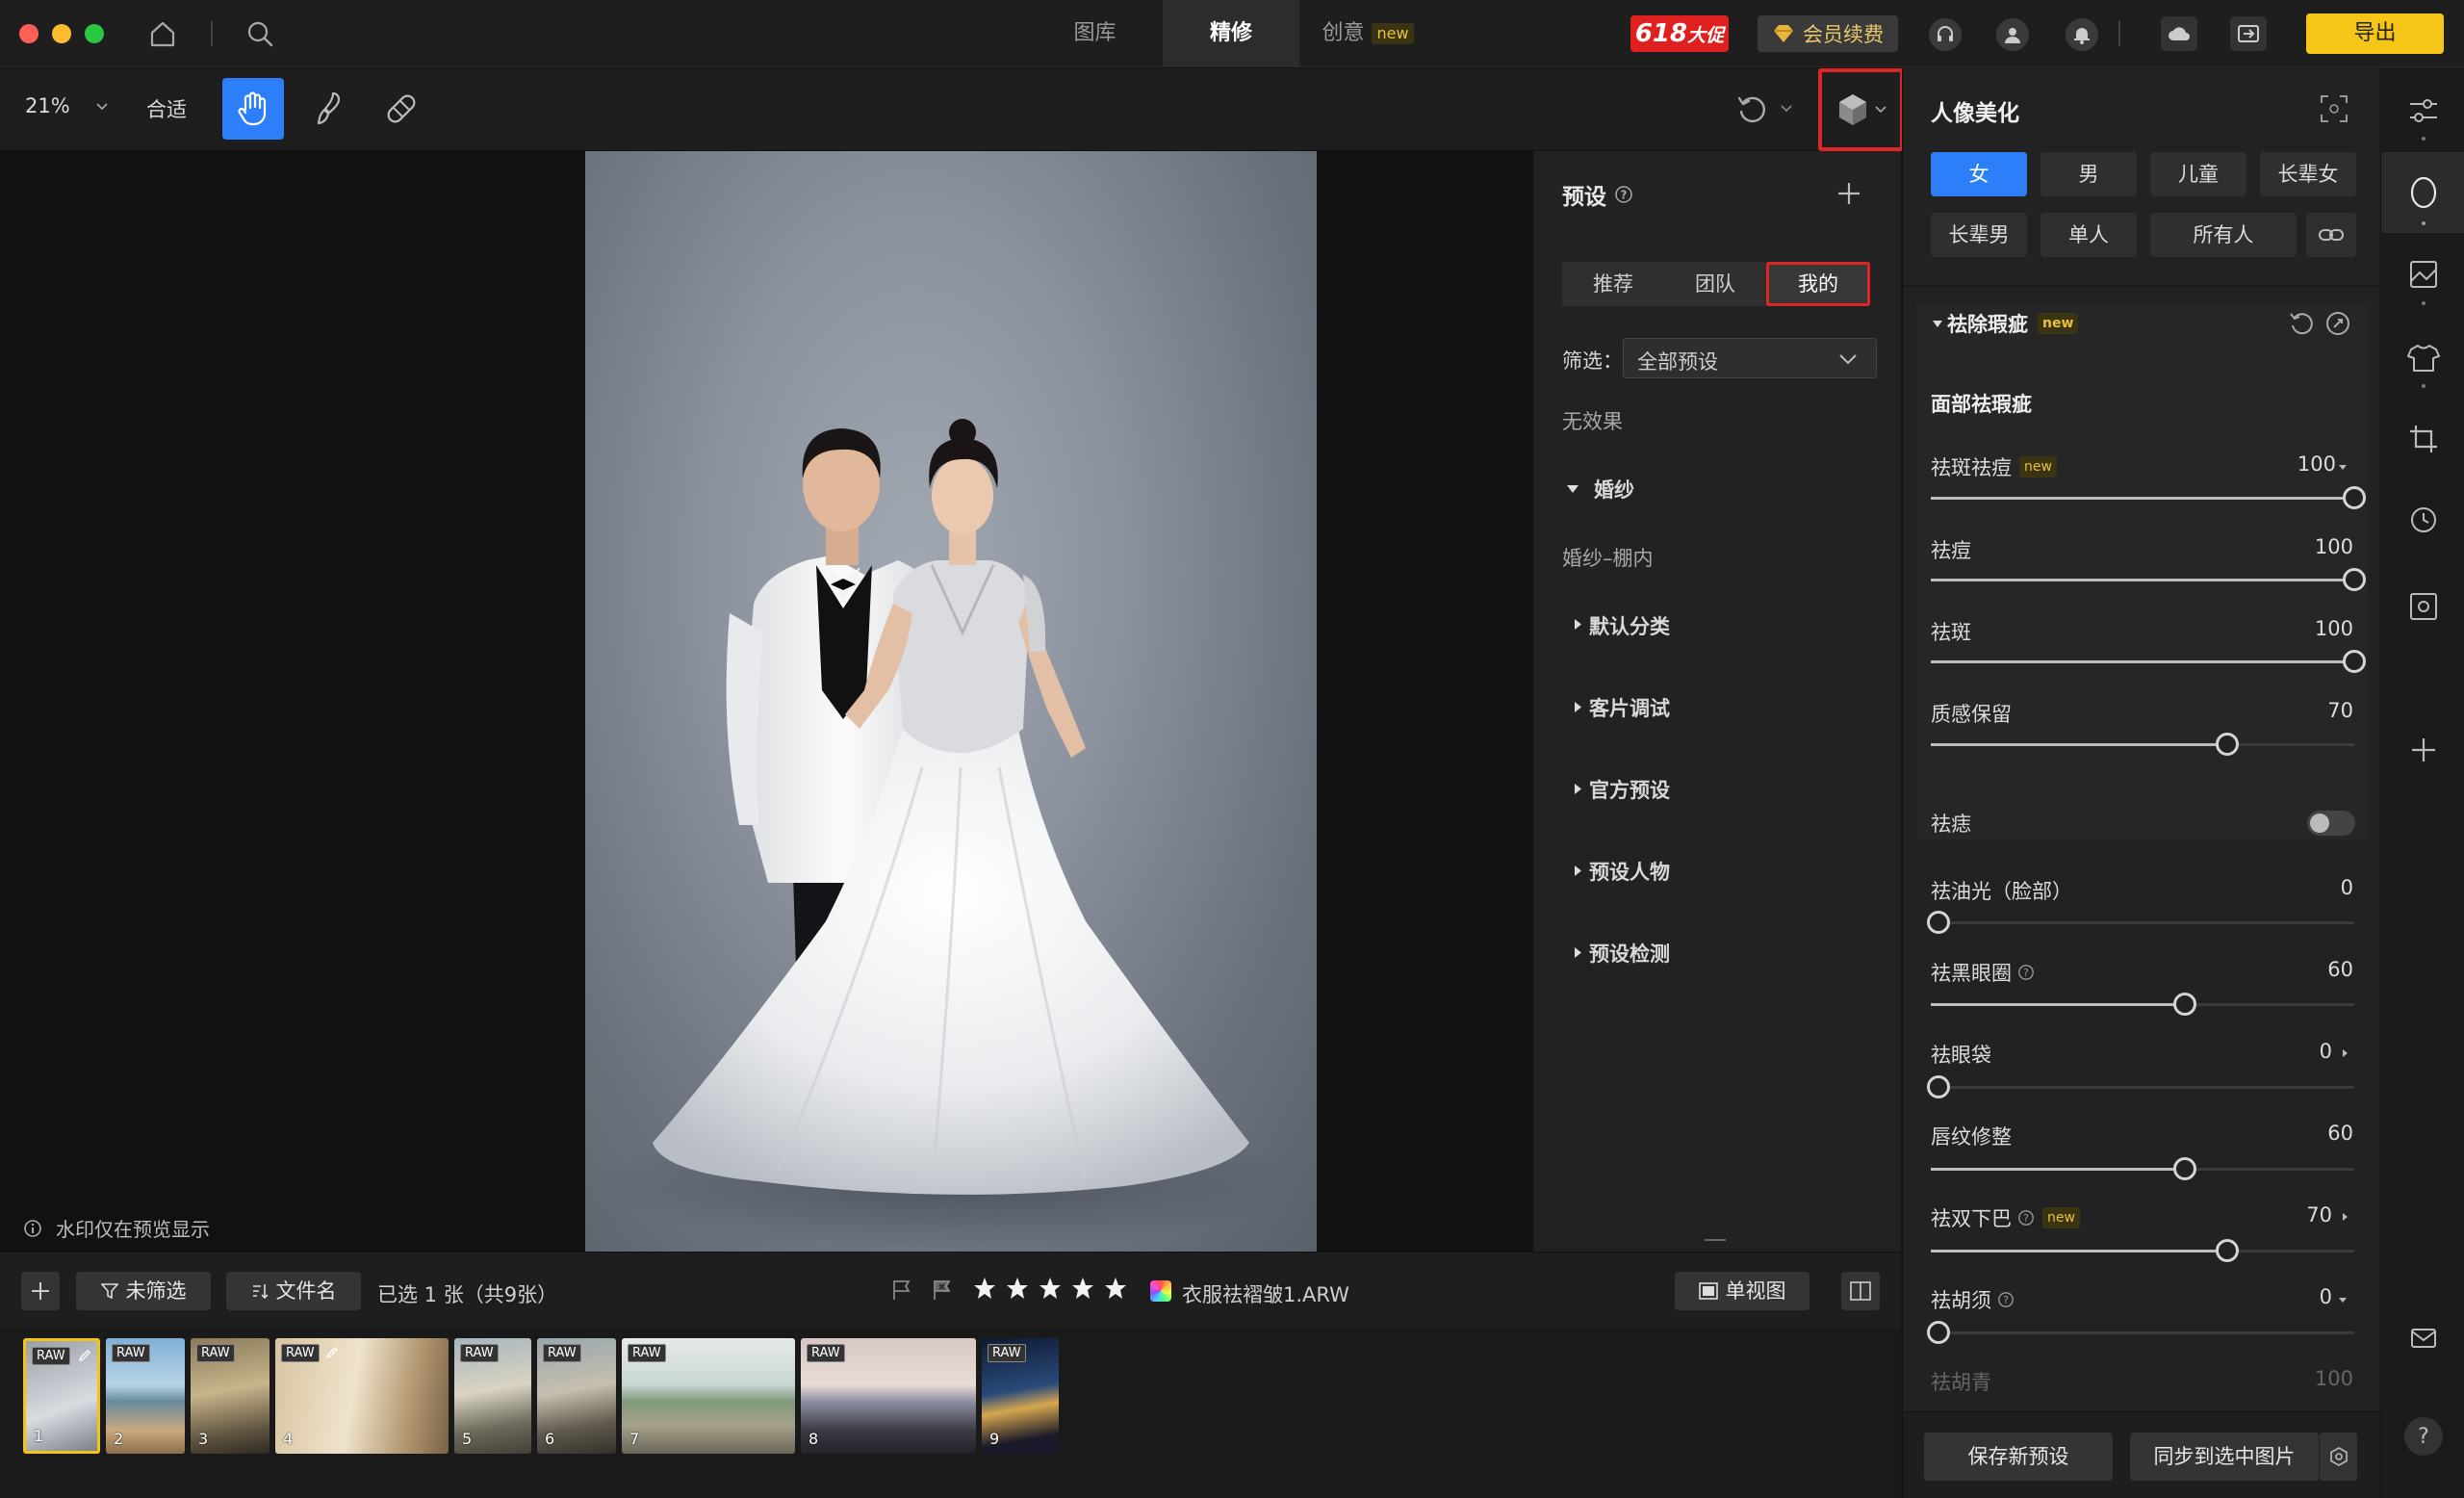 The width and height of the screenshot is (2464, 1498). Describe the element at coordinates (2345, 1217) in the screenshot. I see `caret-right-icon` at that location.